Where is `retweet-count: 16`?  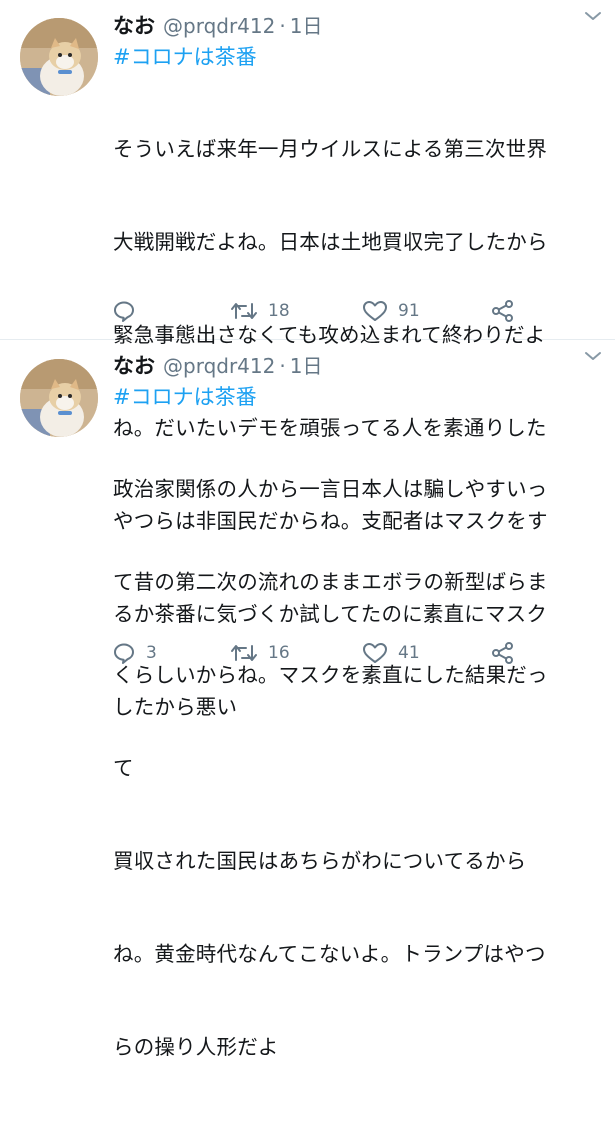 retweet-count: 16 is located at coordinates (279, 653).